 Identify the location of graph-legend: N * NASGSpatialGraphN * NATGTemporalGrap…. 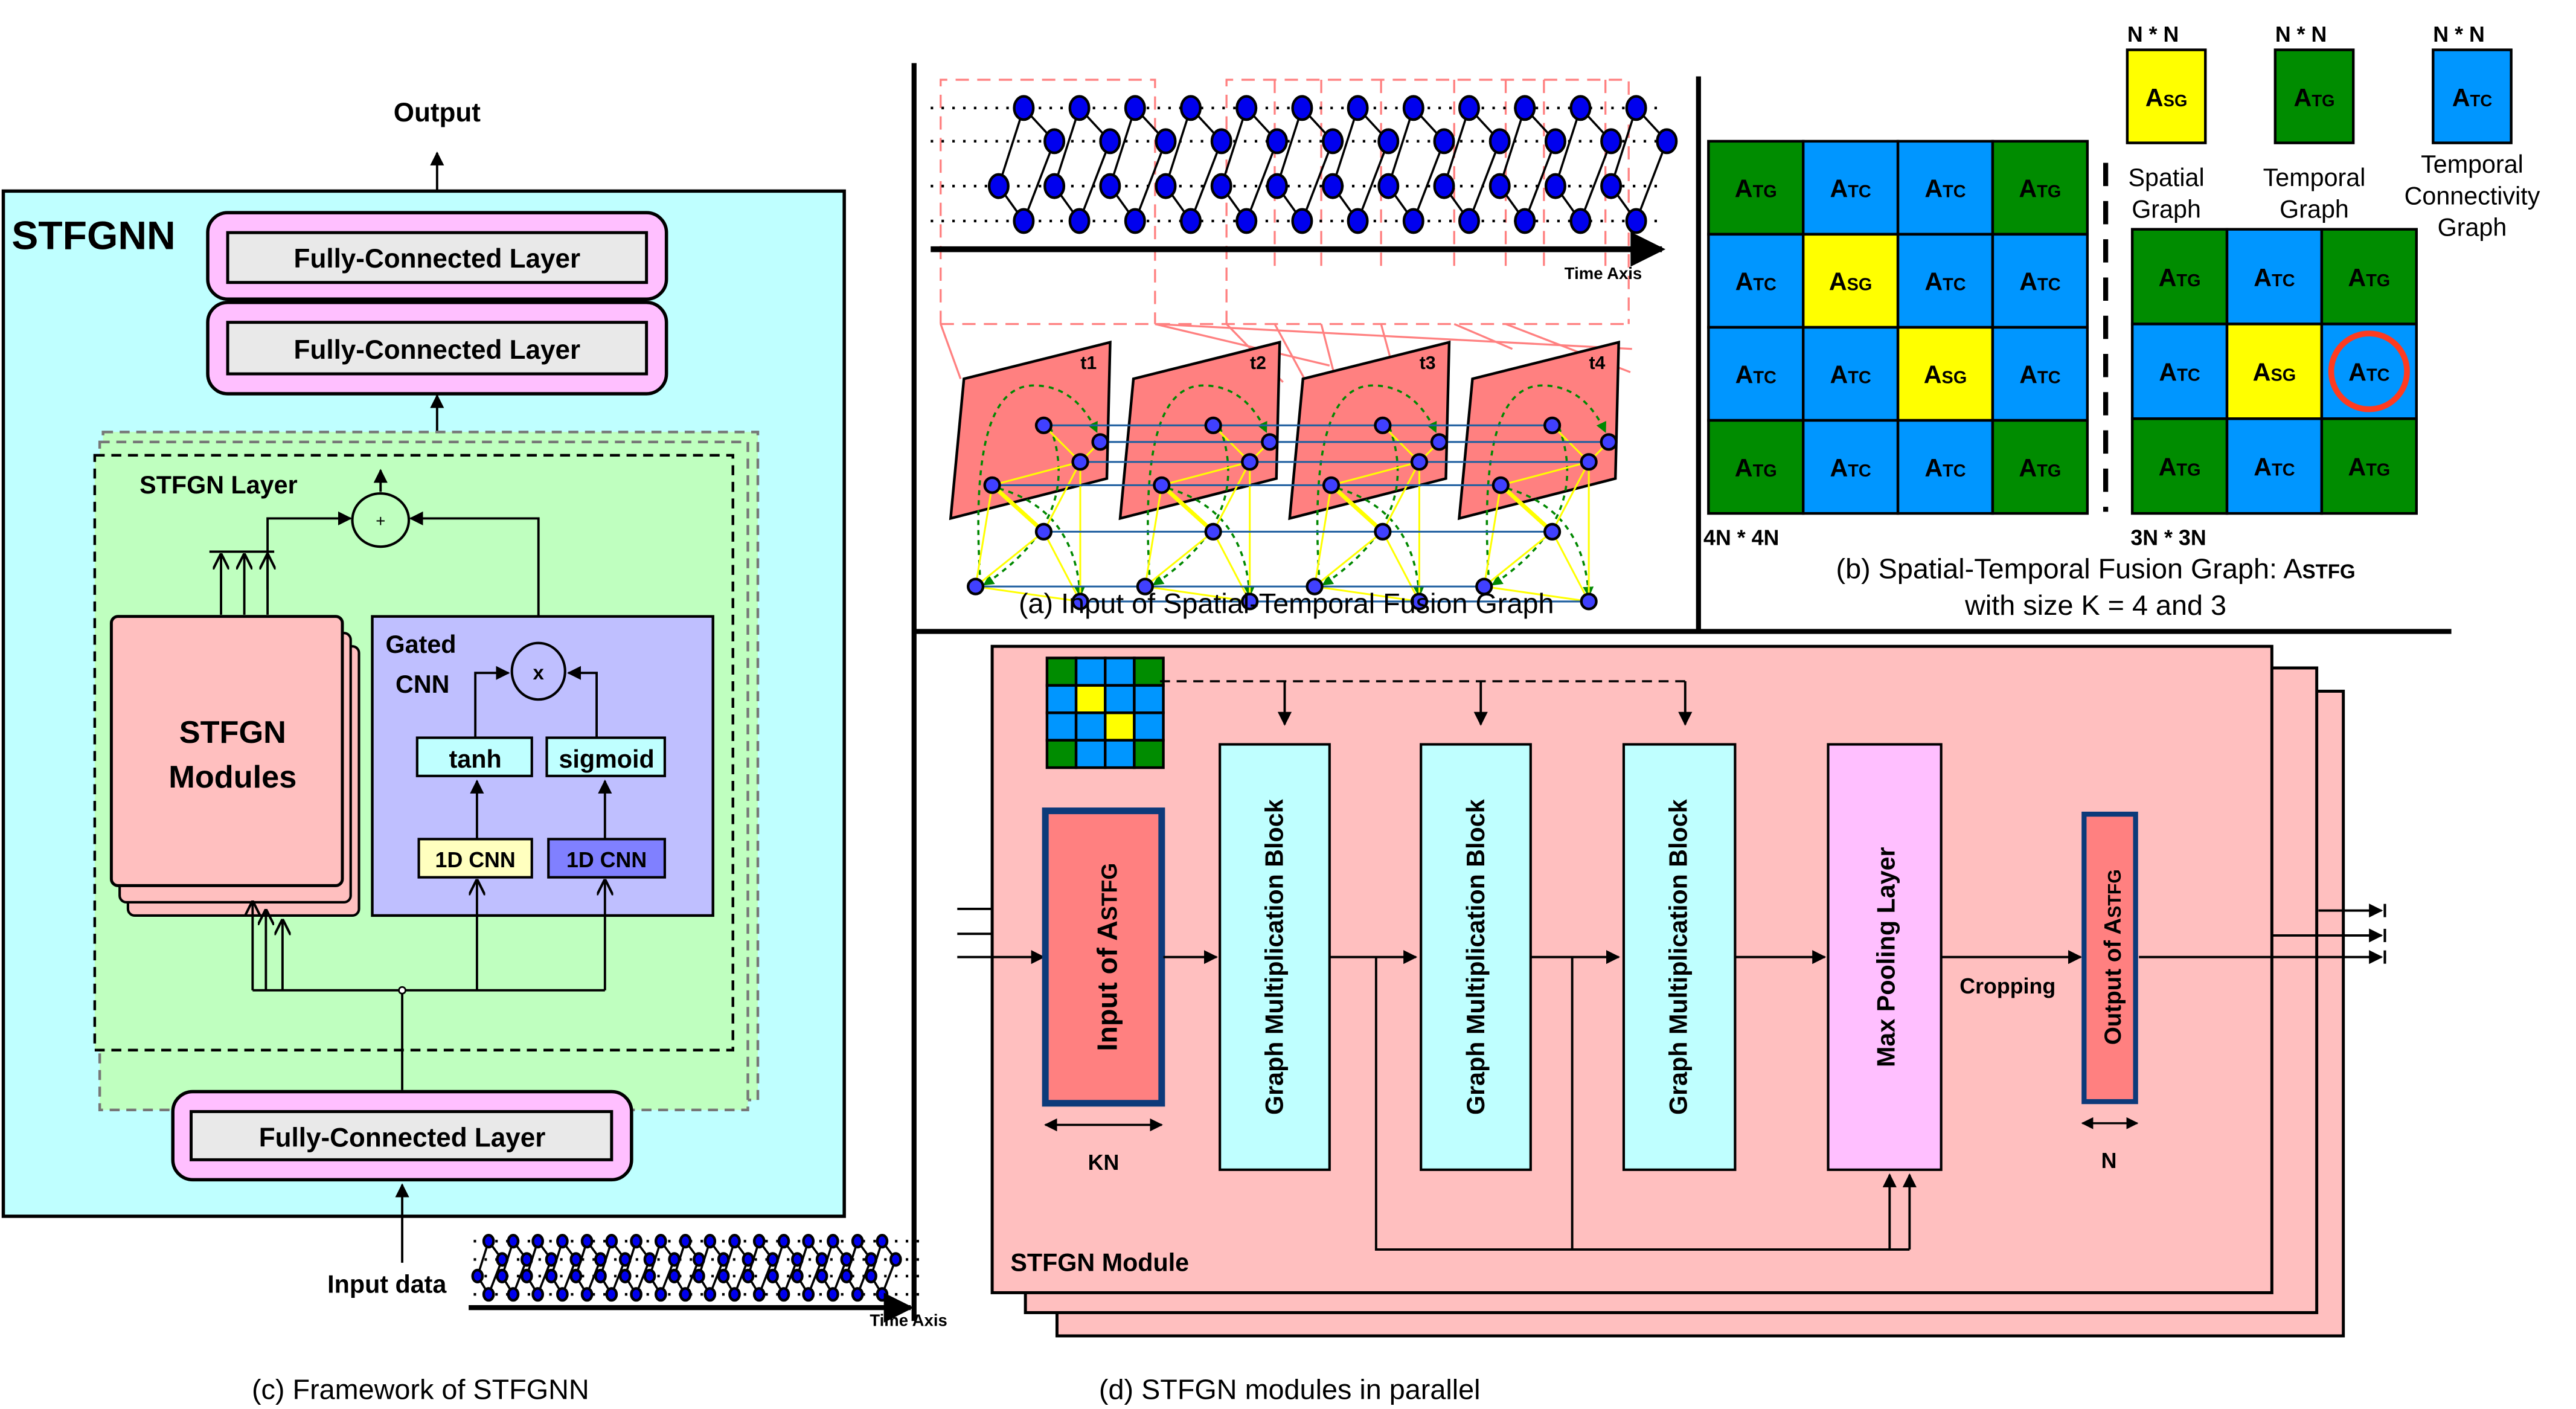
(2333, 132).